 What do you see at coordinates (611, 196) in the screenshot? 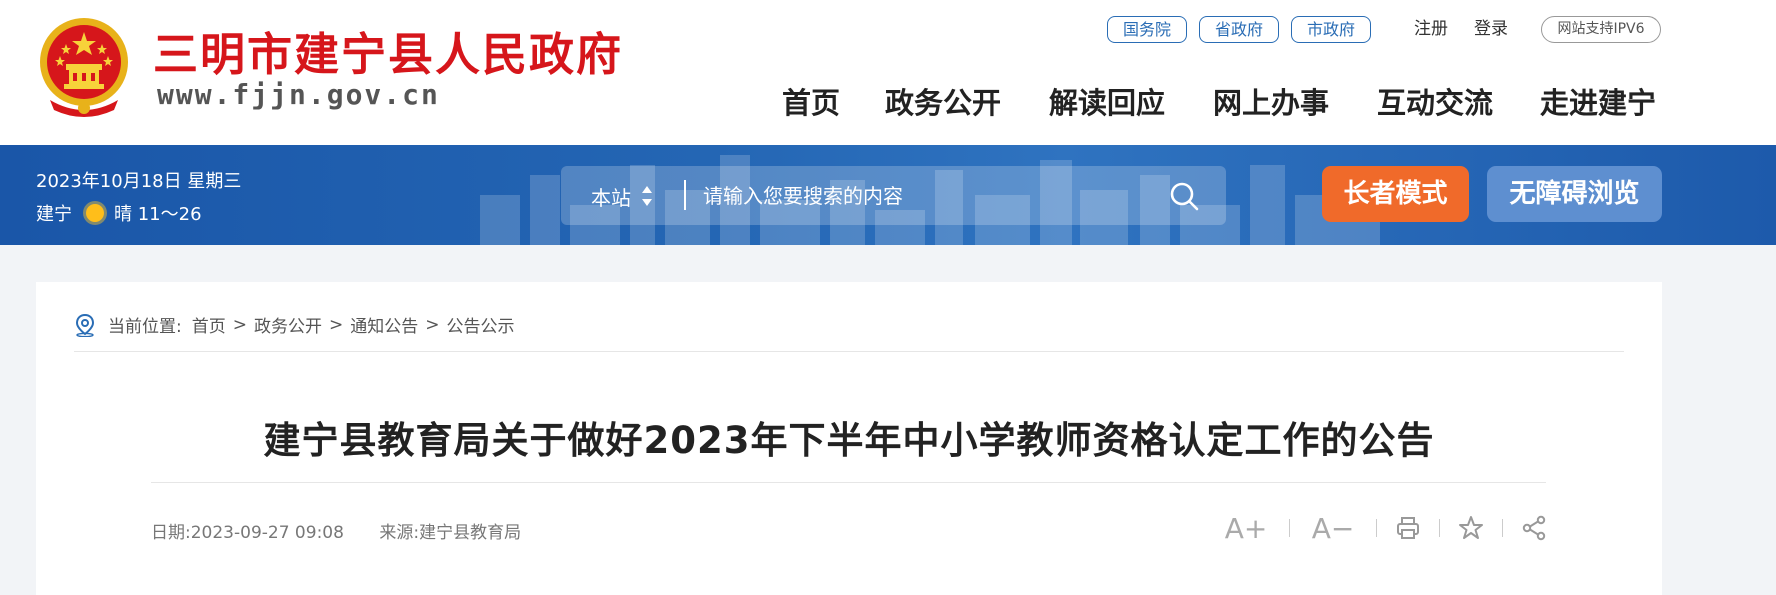
I see `search-scope-select: 本站` at bounding box center [611, 196].